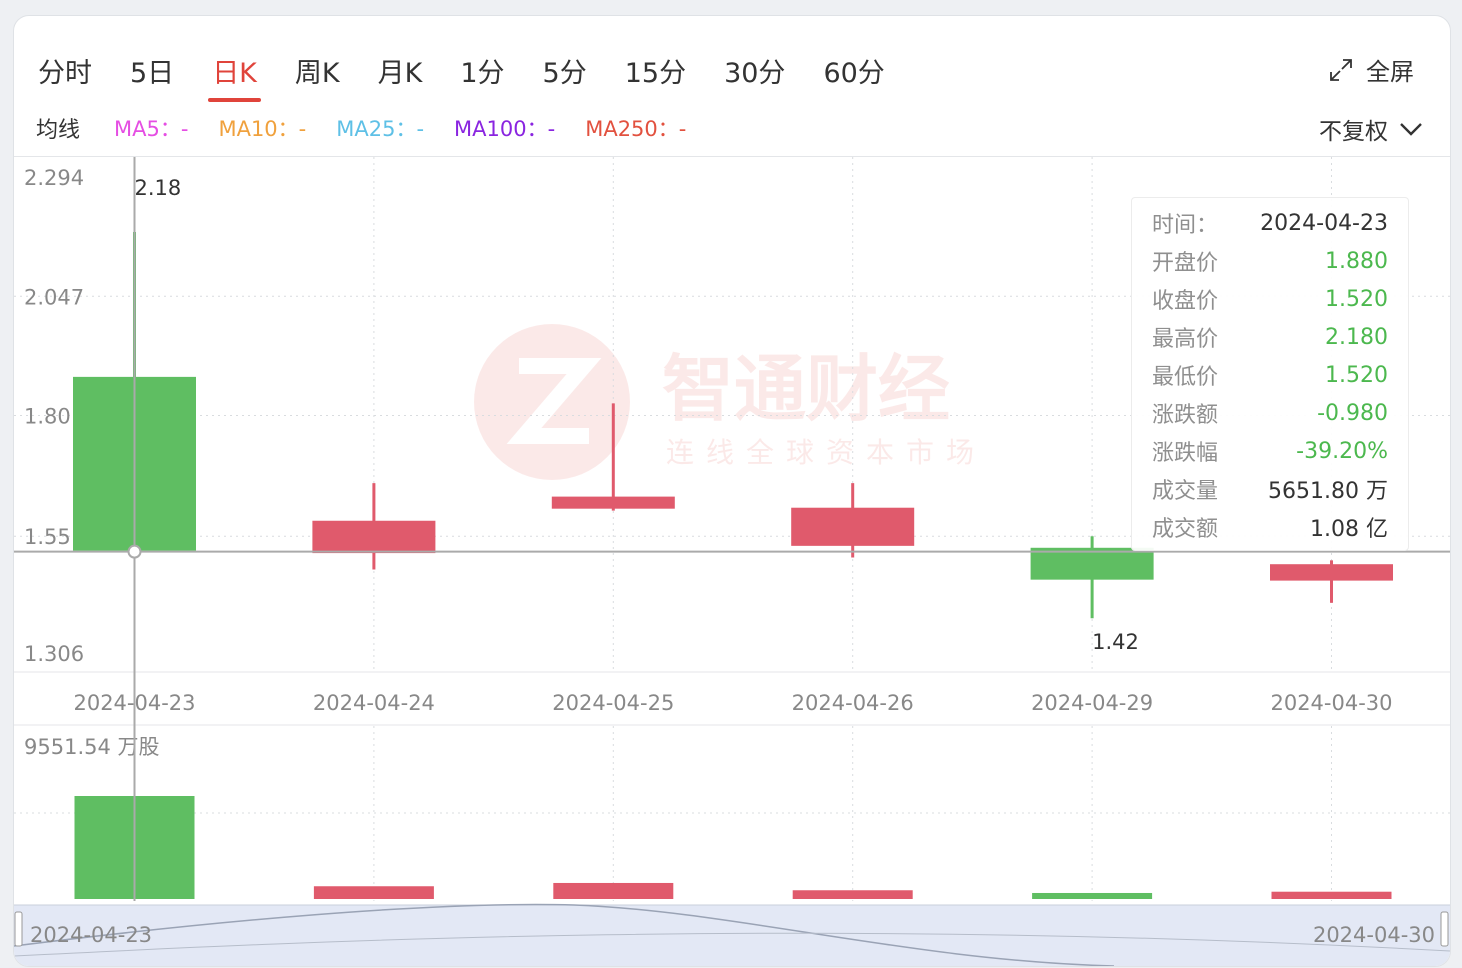 Image resolution: width=1462 pixels, height=968 pixels. Describe the element at coordinates (853, 703) in the screenshot. I see `date-tick-label: 2024-04-26` at that location.